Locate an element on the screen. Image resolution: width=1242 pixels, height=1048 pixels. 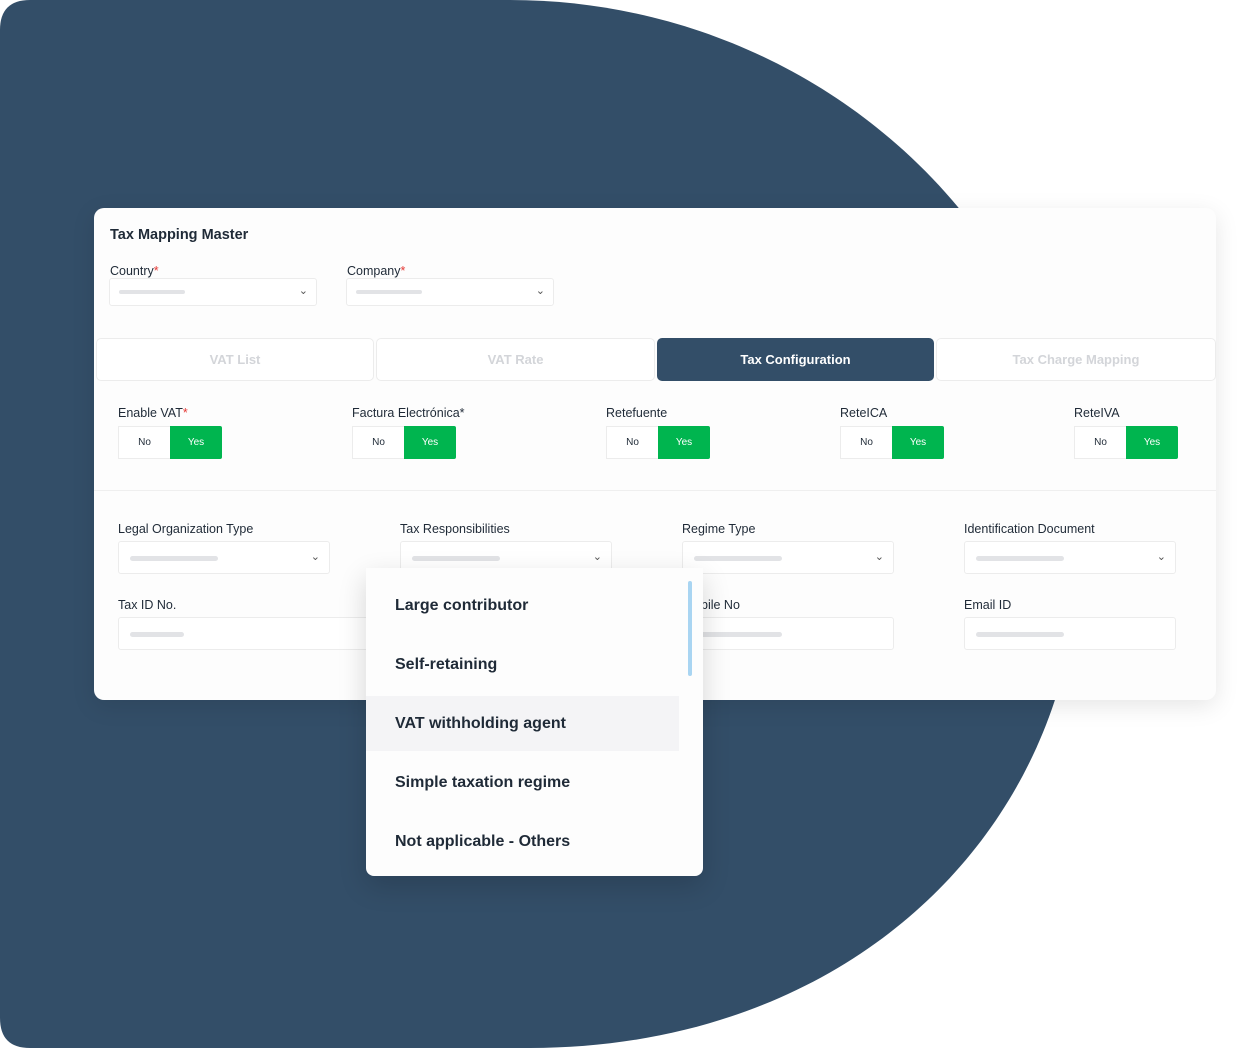
company-select: ⌄ is located at coordinates (450, 292).